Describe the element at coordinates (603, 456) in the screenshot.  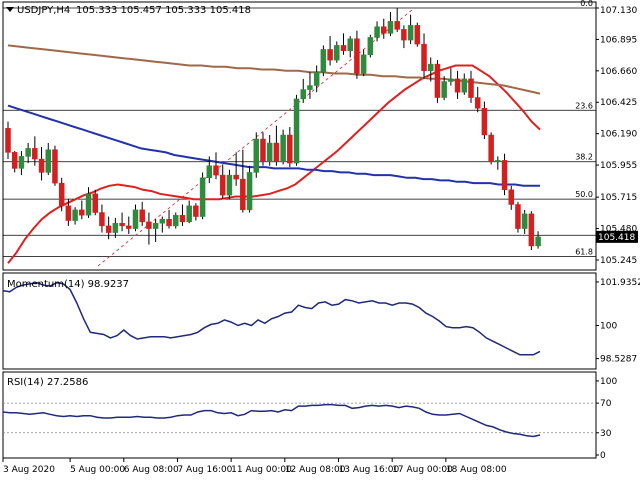
I see `rsi-tick-label: 0` at that location.